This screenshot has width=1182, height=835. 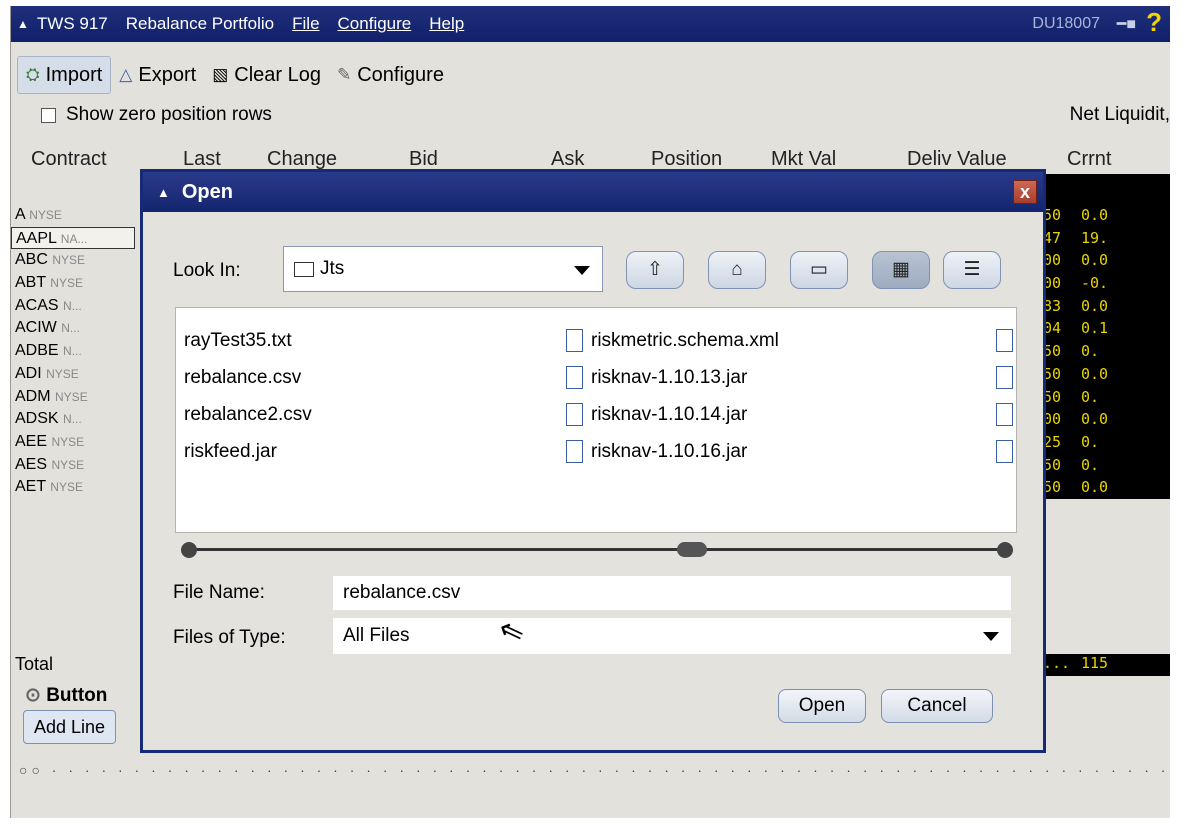 What do you see at coordinates (189, 550) in the screenshot?
I see `scroll-left-icon` at bounding box center [189, 550].